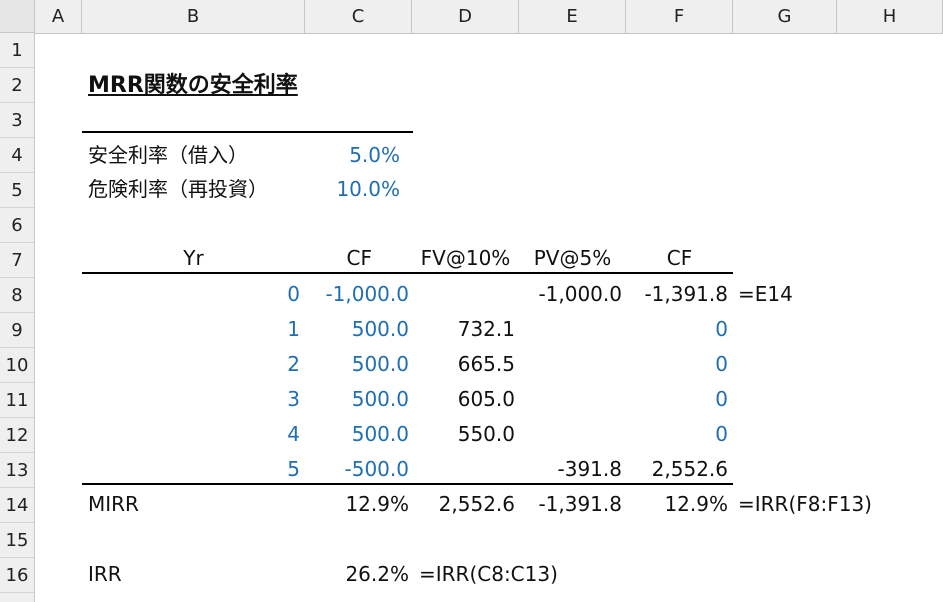 Image resolution: width=943 pixels, height=602 pixels. I want to click on column-header-e: E, so click(572, 16).